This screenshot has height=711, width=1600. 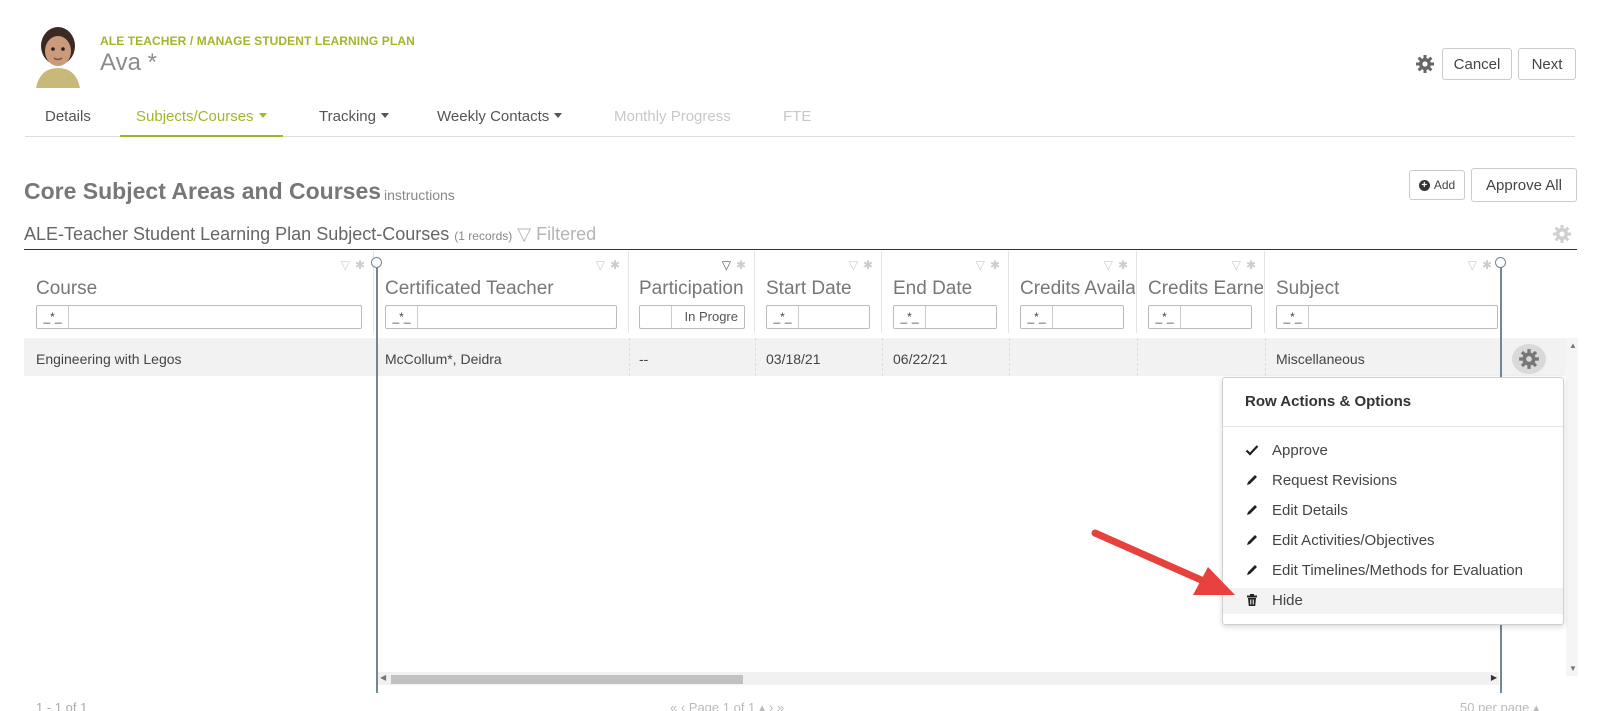 I want to click on cell-course: Engineering with Legos, so click(x=109, y=359).